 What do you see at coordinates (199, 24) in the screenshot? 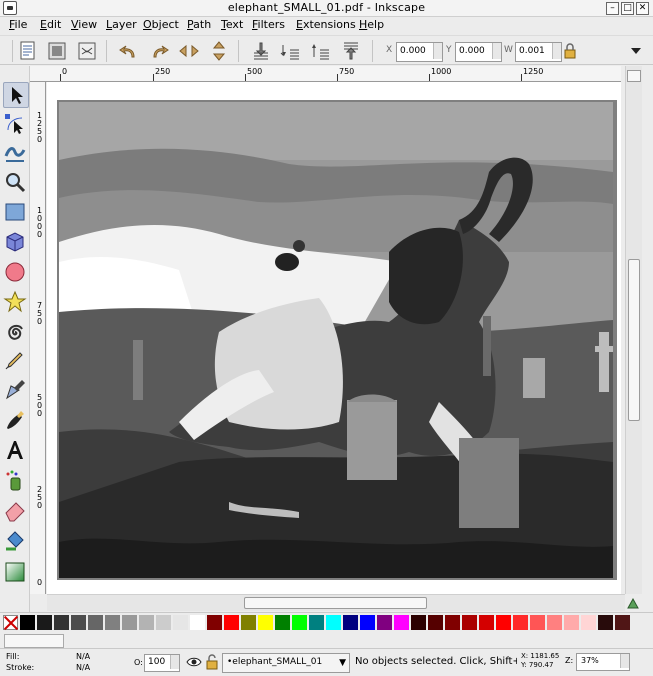
I see `menu-path: Path` at bounding box center [199, 24].